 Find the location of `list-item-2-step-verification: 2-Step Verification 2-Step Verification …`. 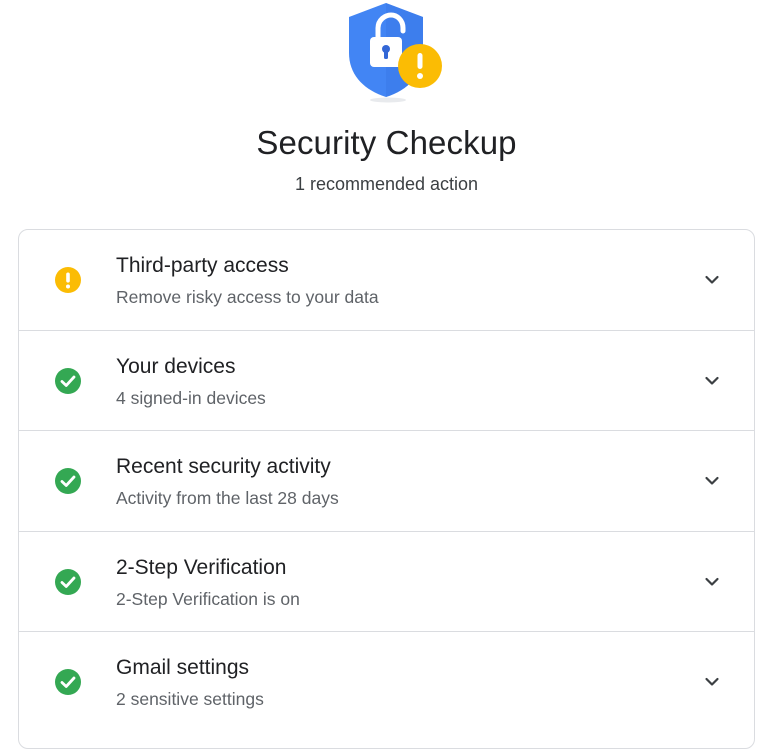

list-item-2-step-verification: 2-Step Verification 2-Step Verification … is located at coordinates (386, 582).